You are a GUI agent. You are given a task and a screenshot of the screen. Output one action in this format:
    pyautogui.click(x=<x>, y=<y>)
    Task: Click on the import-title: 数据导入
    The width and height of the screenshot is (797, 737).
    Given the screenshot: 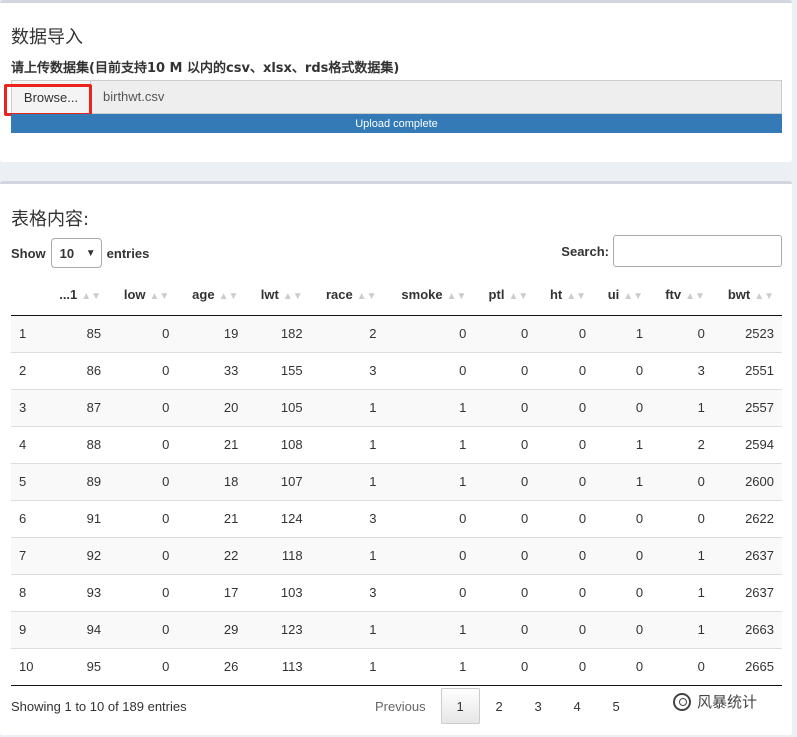 What is the action you would take?
    pyautogui.click(x=47, y=37)
    